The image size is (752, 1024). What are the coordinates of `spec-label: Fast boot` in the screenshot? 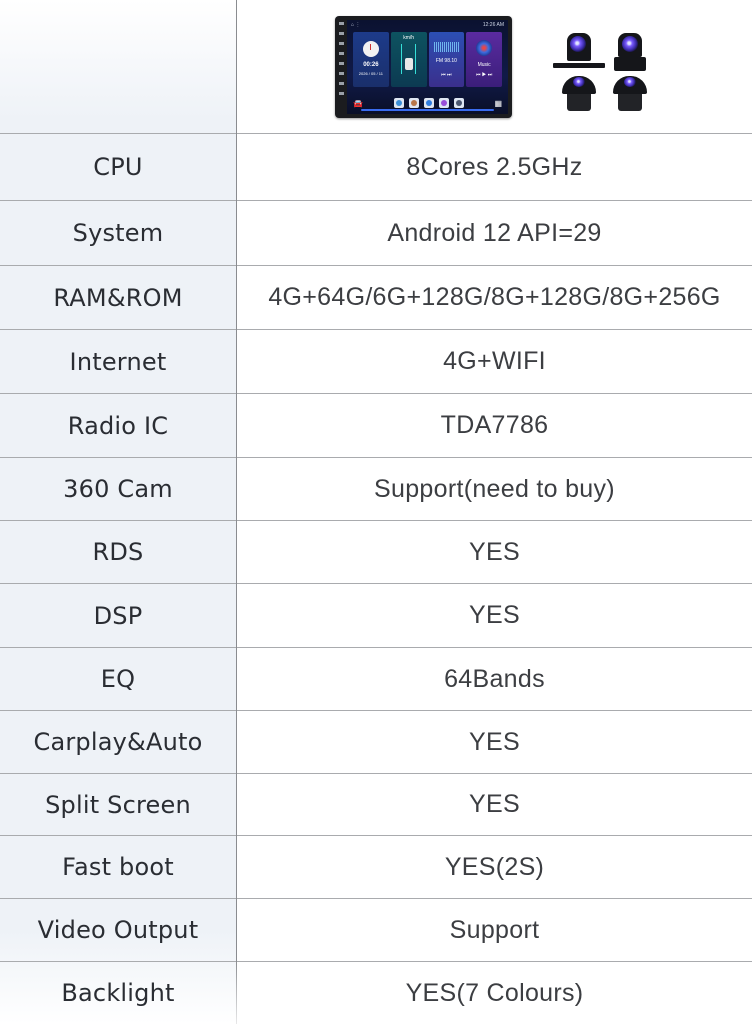 It's located at (118, 867).